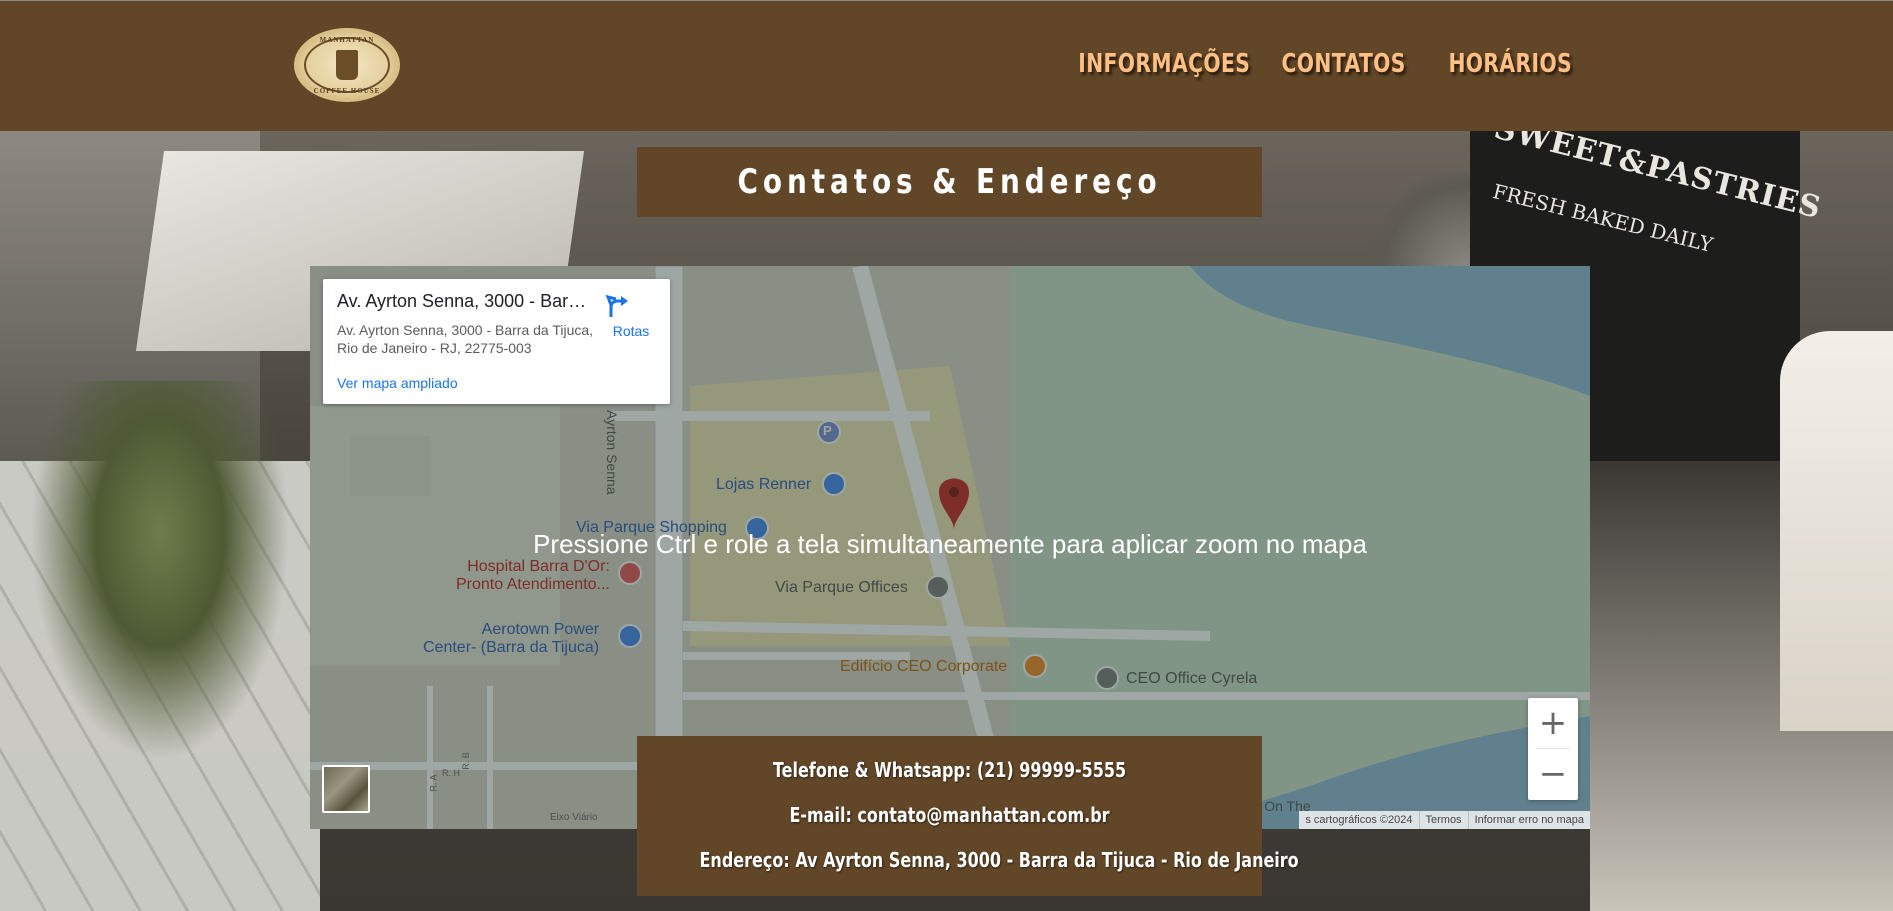  I want to click on logo-top-text: MANHATTAN, so click(347, 40).